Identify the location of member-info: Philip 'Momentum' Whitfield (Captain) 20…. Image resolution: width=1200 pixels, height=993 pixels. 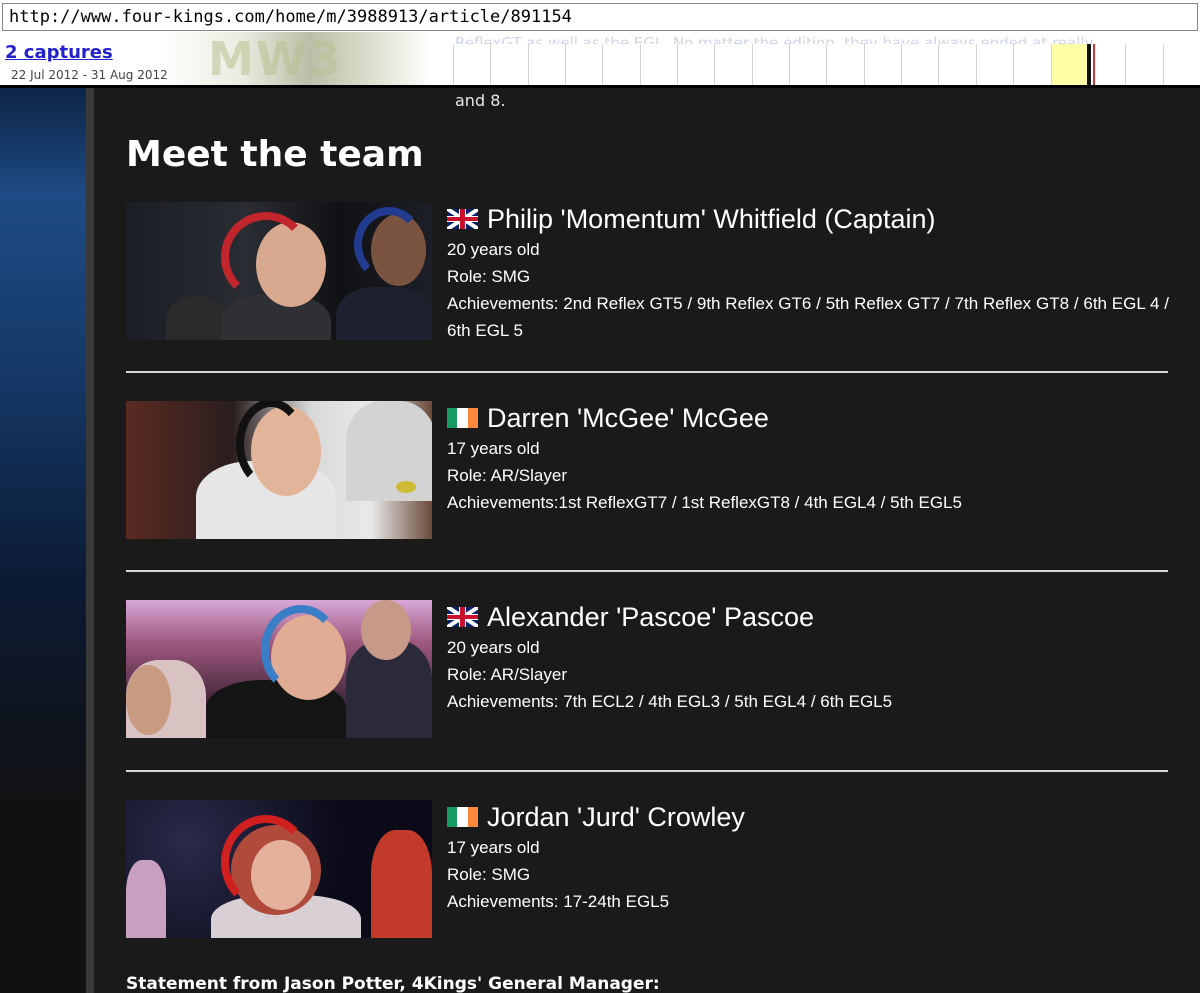
(808, 273).